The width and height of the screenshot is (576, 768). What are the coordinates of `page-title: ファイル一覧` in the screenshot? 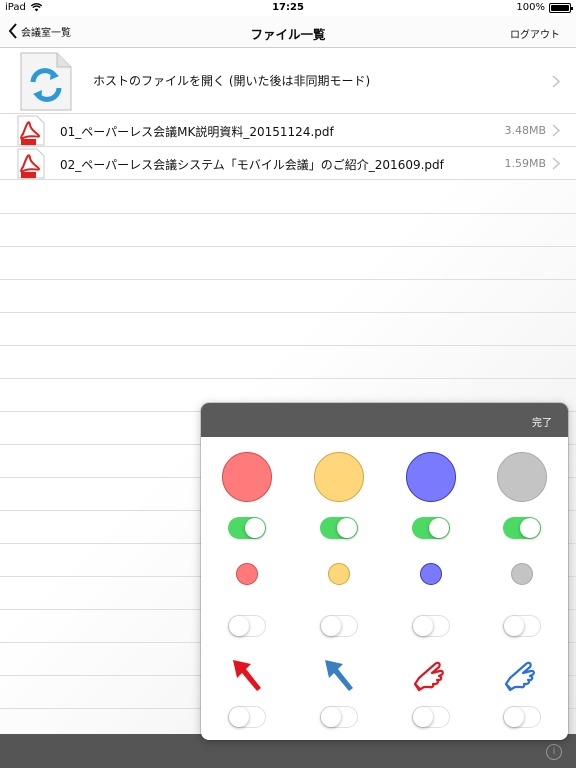 It's located at (288, 34).